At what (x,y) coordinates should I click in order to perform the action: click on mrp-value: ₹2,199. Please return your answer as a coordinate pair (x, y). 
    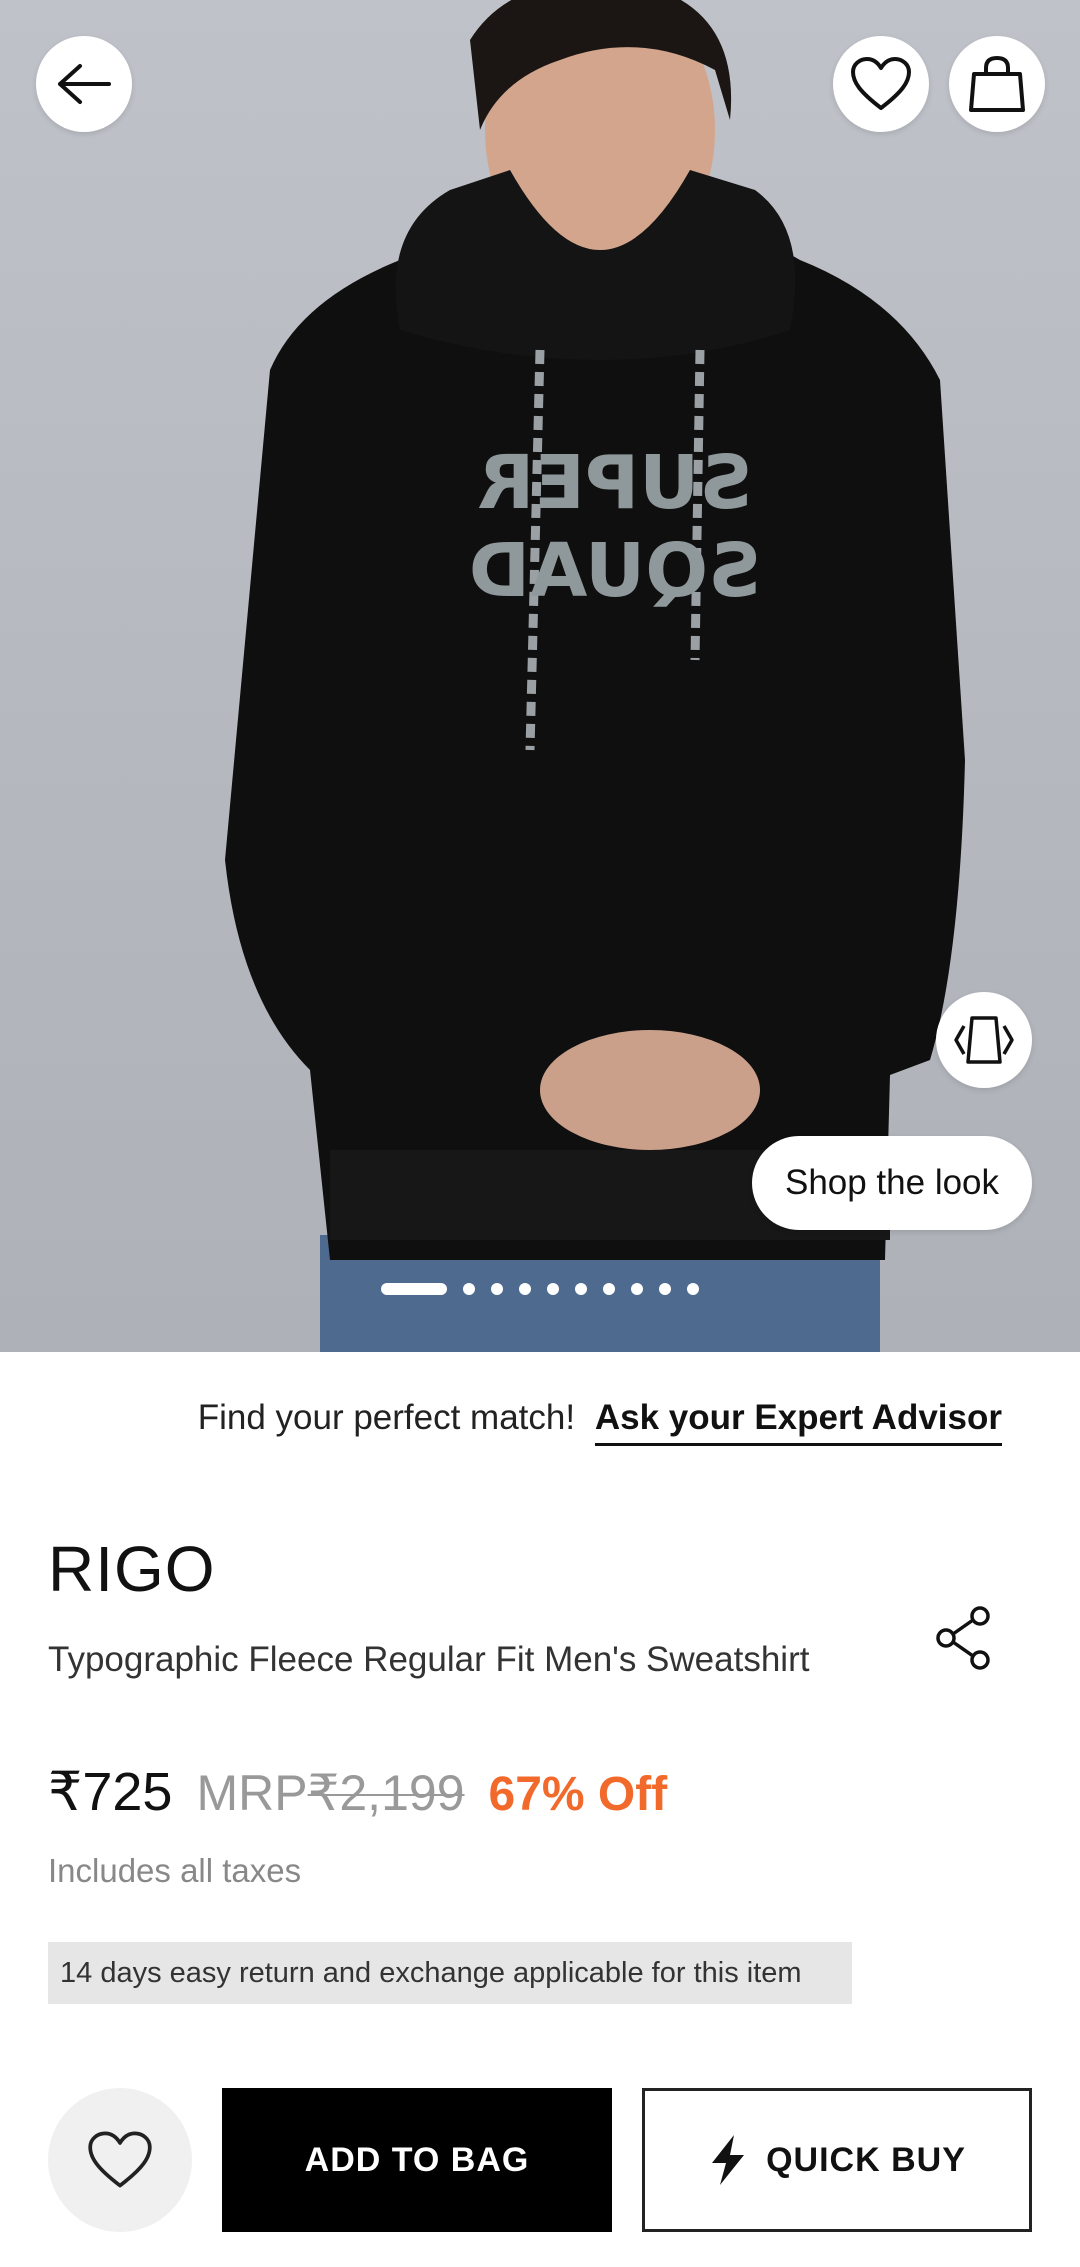
    Looking at the image, I should click on (386, 1793).